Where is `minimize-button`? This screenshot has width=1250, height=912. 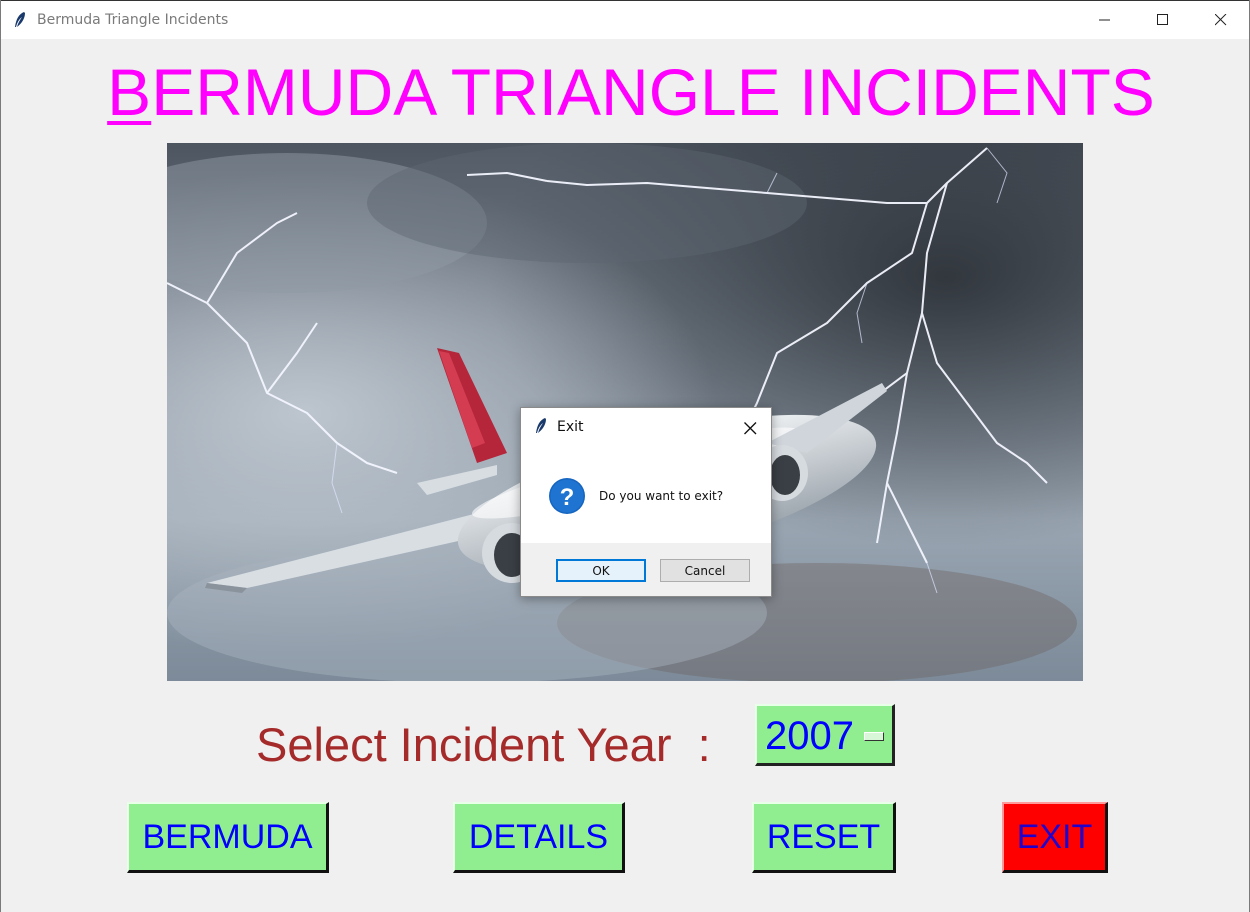
minimize-button is located at coordinates (1105, 20).